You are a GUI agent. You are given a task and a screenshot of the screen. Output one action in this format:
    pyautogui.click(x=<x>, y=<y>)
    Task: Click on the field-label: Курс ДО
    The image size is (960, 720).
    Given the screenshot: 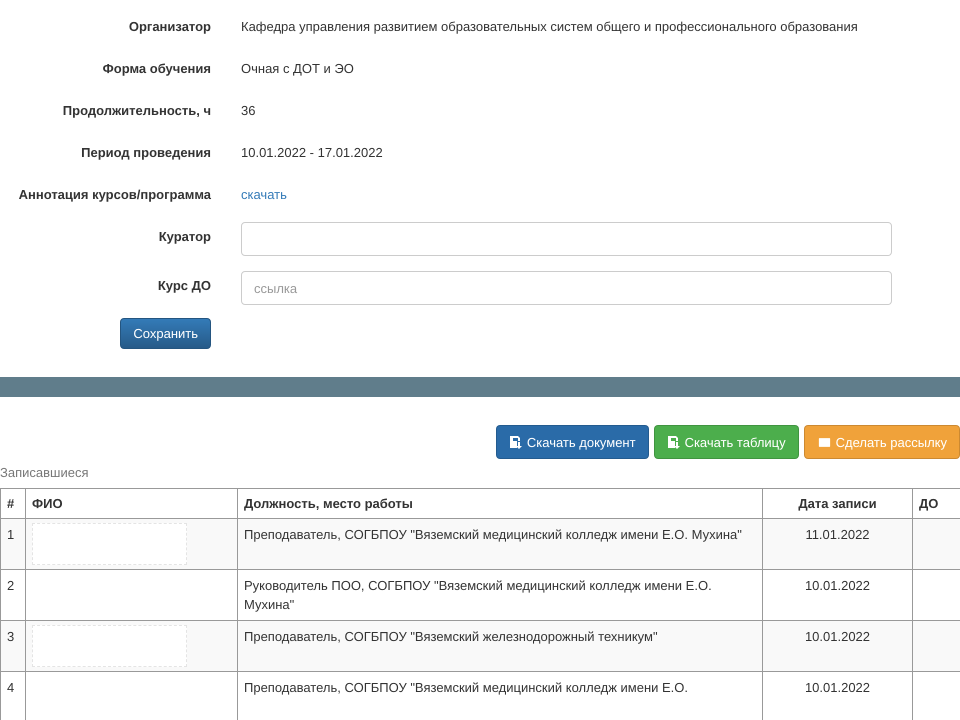 What is the action you would take?
    pyautogui.click(x=184, y=285)
    